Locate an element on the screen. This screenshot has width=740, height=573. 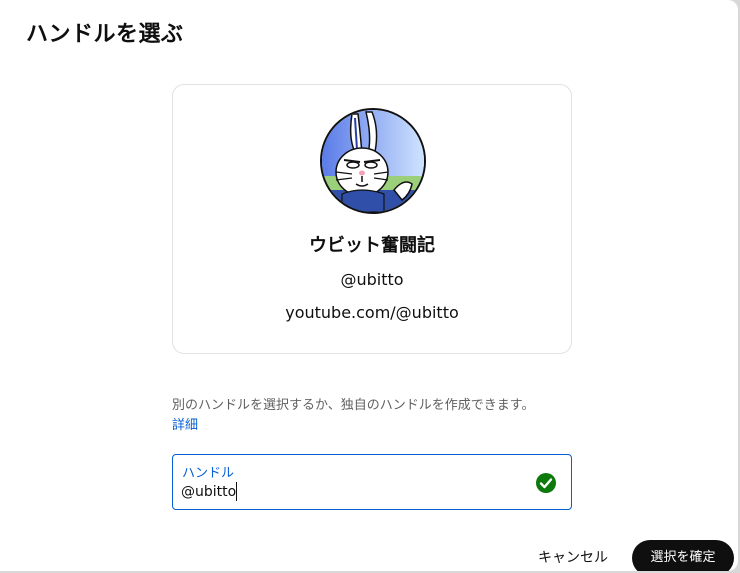
help-text: 別のハンドルを選択するか、独自のハンドルを作成できます。 is located at coordinates (353, 405).